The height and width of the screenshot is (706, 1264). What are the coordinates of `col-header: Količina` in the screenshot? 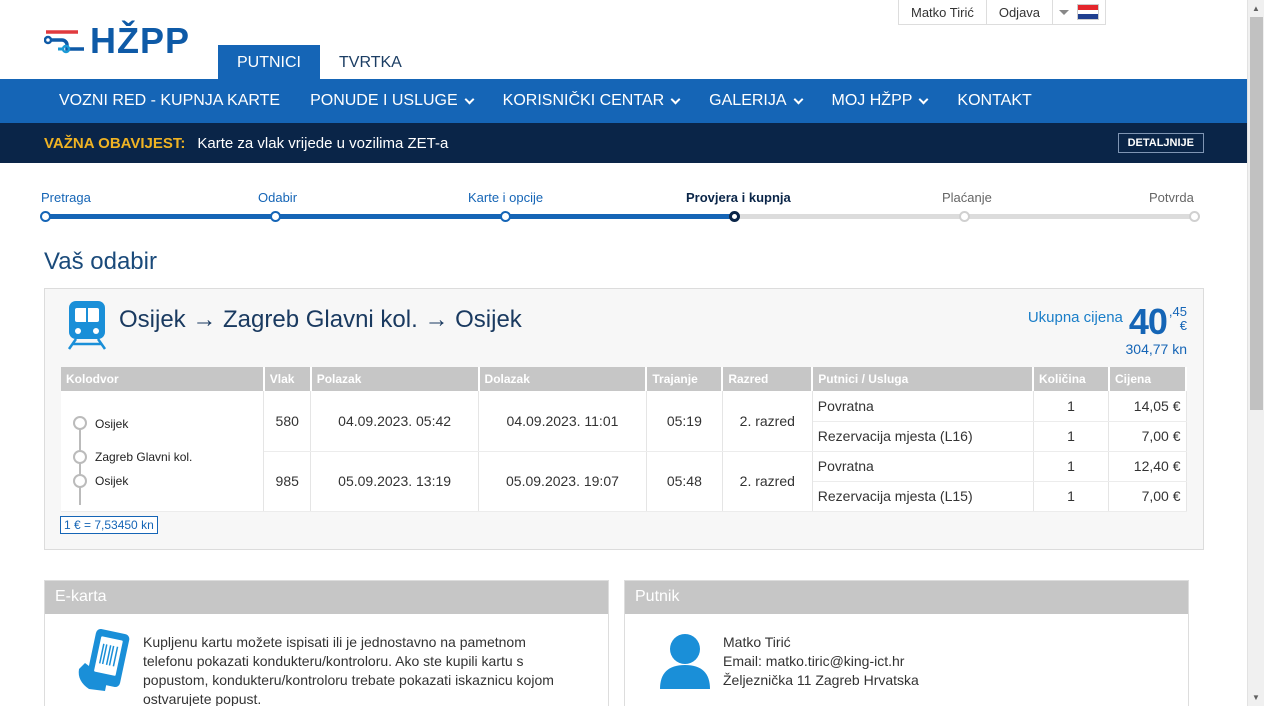 It's located at (1071, 379).